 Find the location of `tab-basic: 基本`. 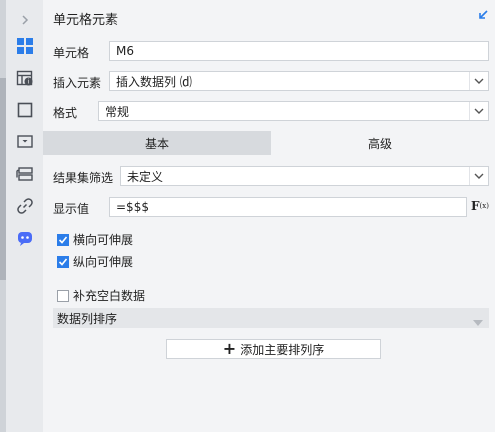

tab-basic: 基本 is located at coordinates (157, 143).